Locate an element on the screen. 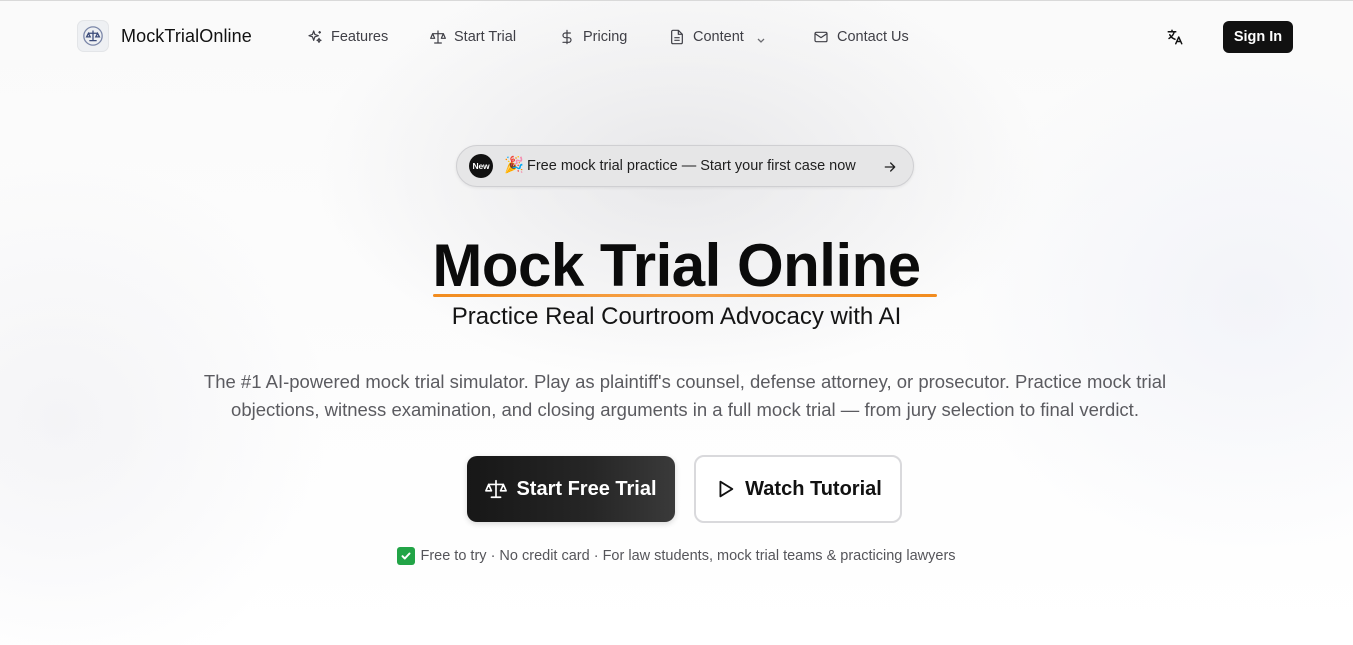  sparkles-icon is located at coordinates (315, 37).